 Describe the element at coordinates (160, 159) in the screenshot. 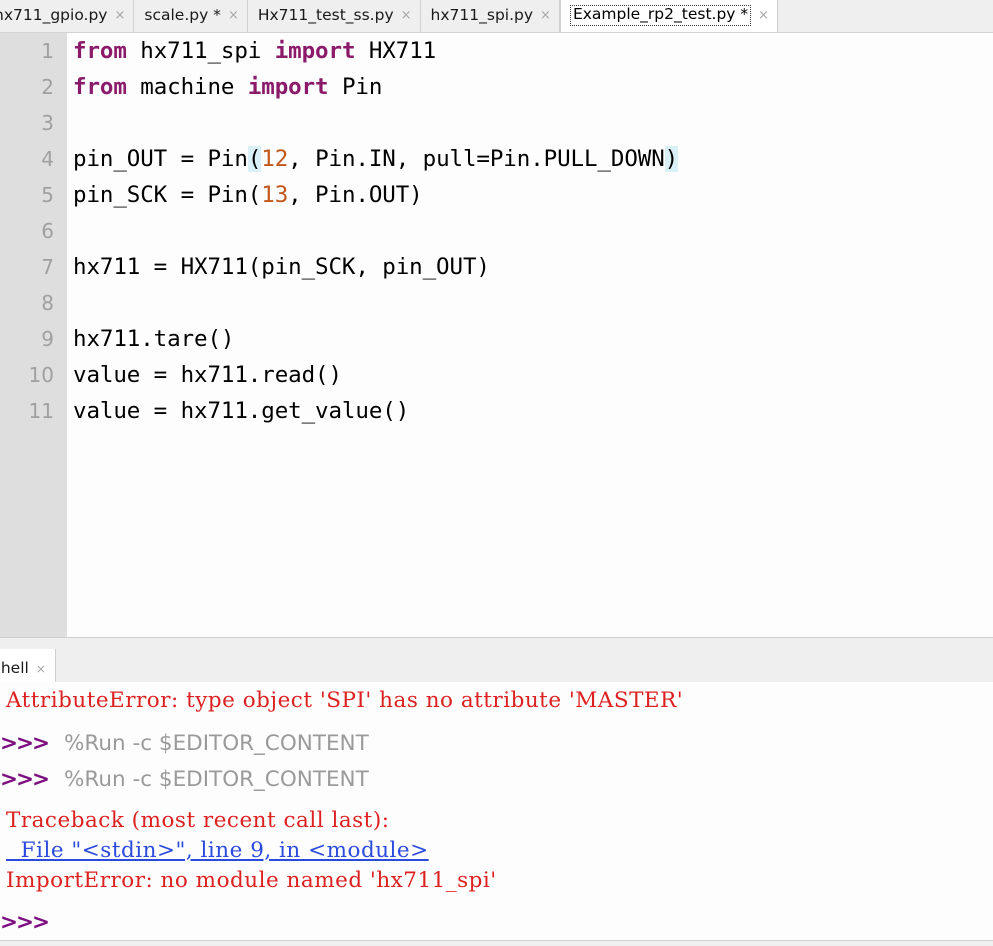

I see `code-text: pin_OUT = Pin` at that location.